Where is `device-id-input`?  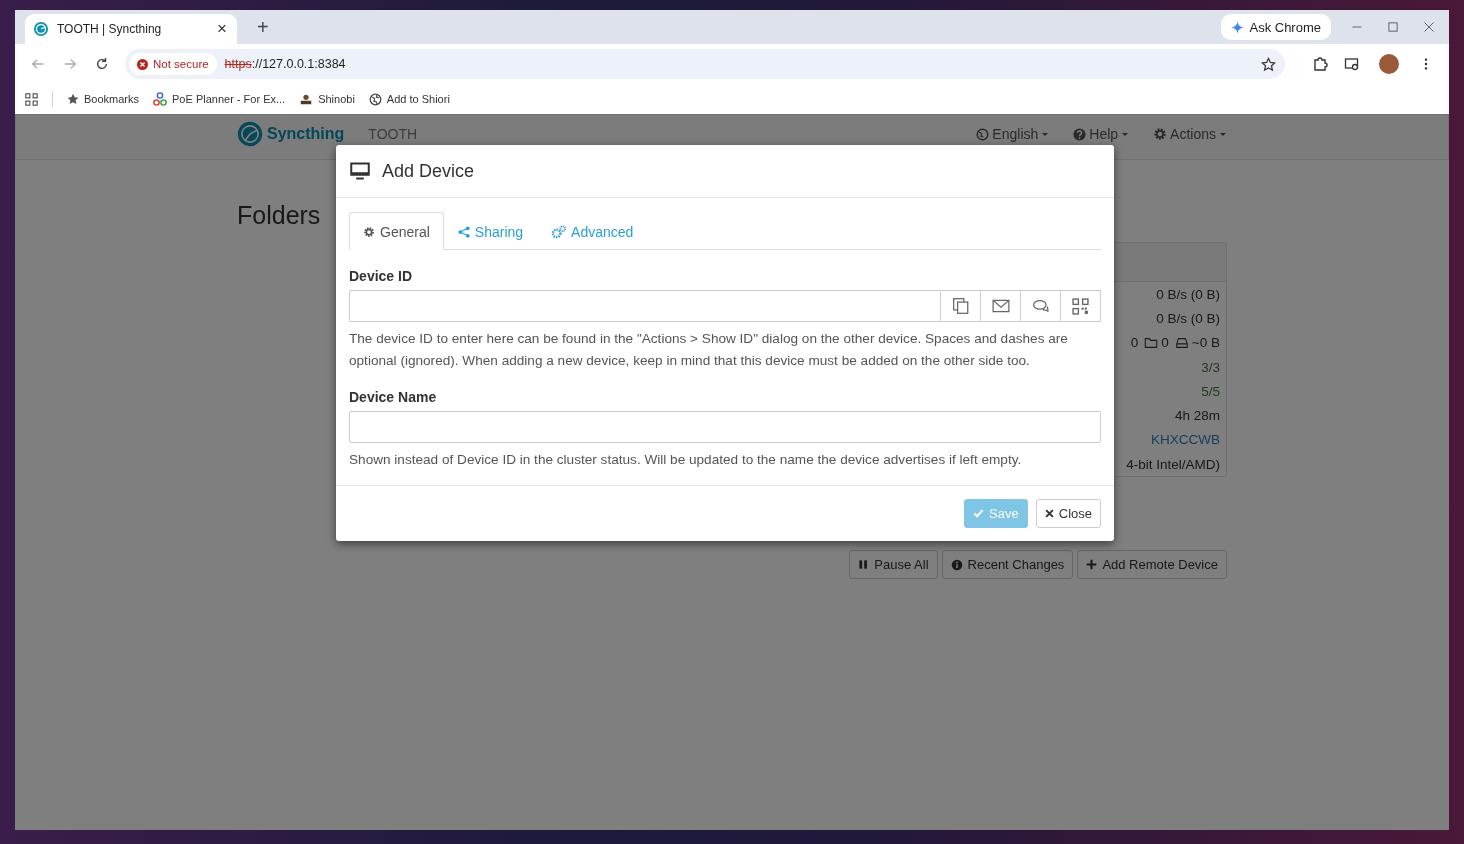
device-id-input is located at coordinates (645, 306).